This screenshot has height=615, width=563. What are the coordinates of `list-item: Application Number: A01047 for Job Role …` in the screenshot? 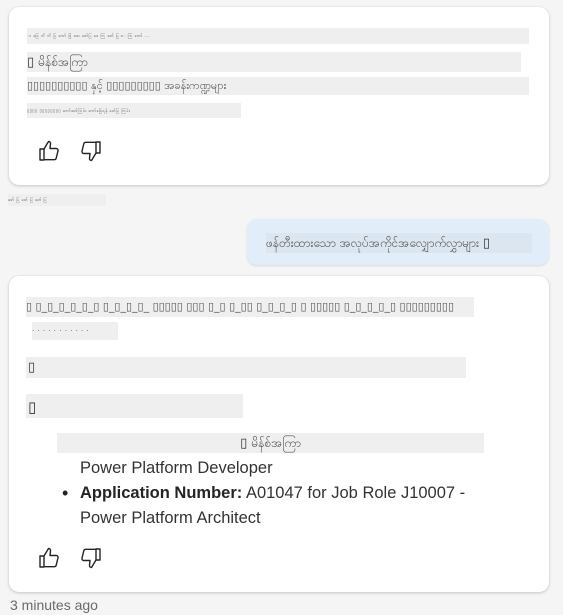 It's located at (278, 506).